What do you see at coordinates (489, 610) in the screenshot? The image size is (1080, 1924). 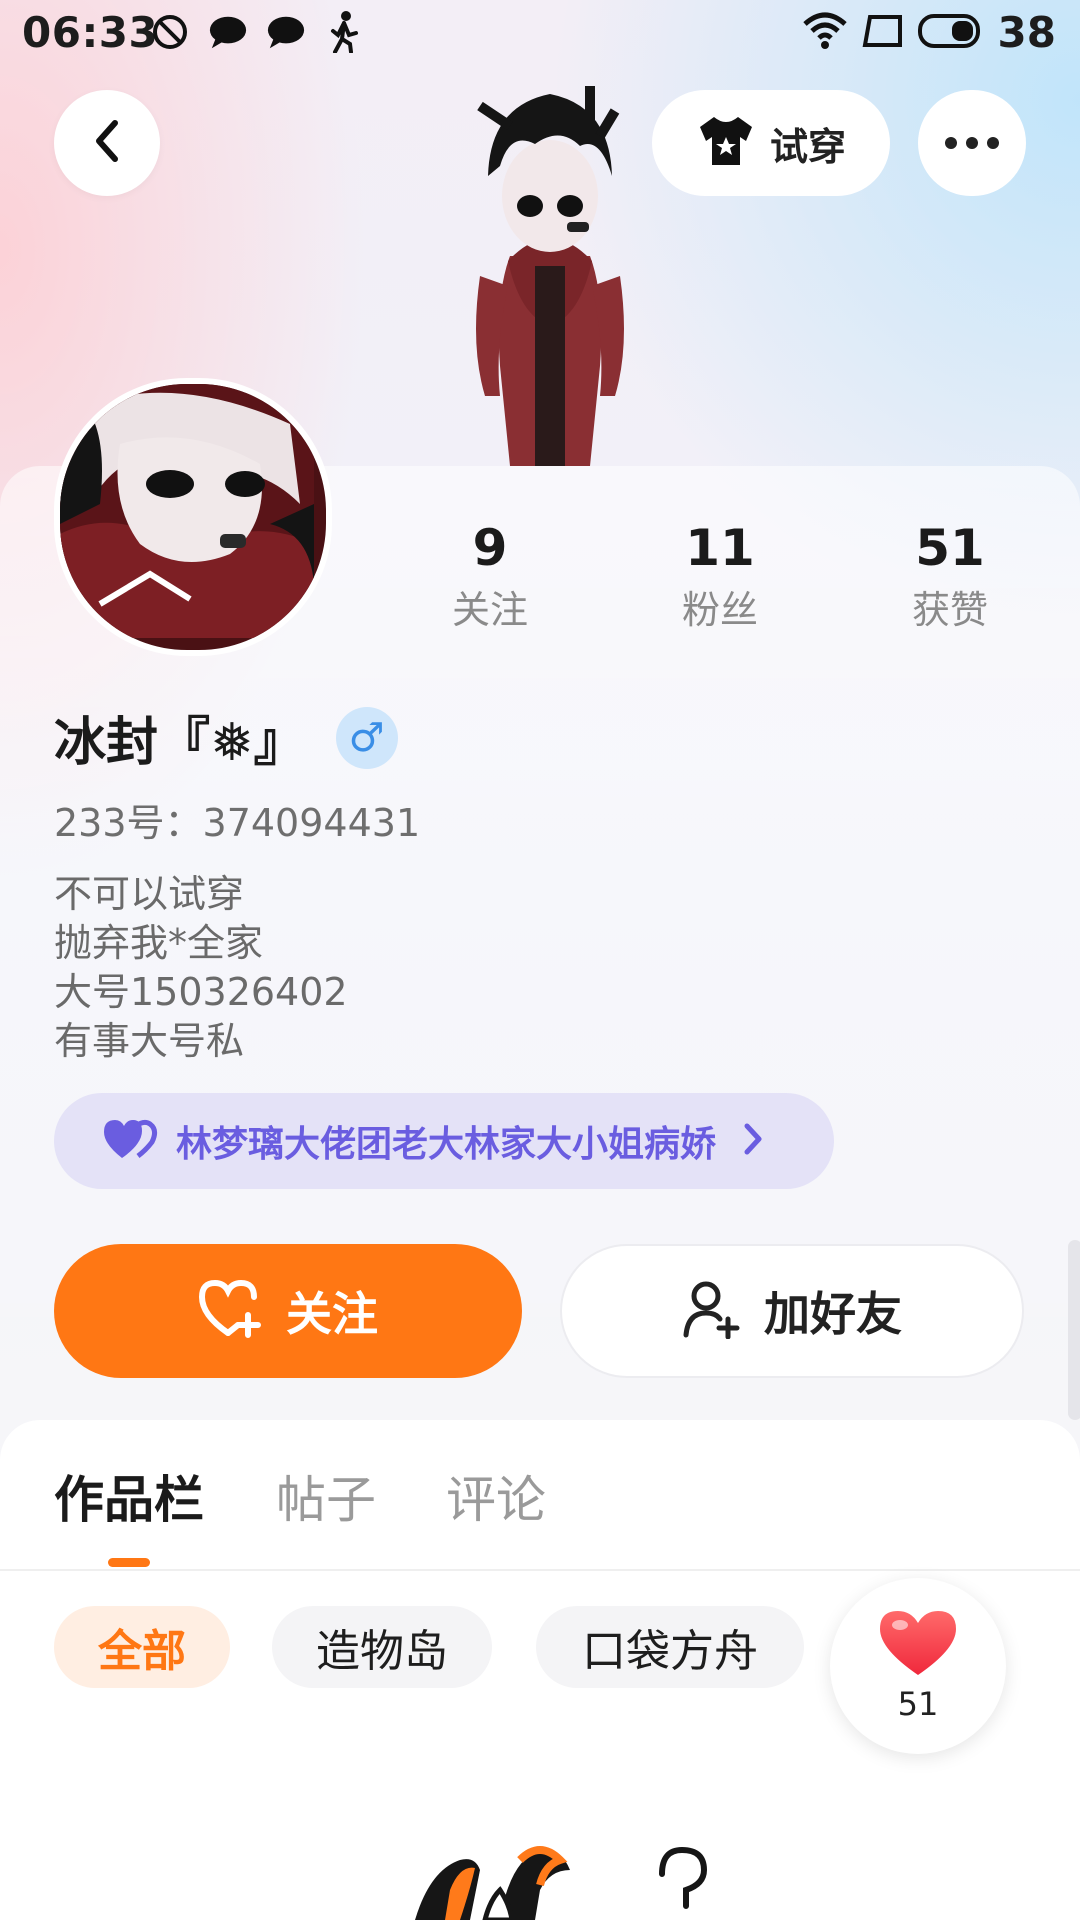 I see `stat-label: 关注` at bounding box center [489, 610].